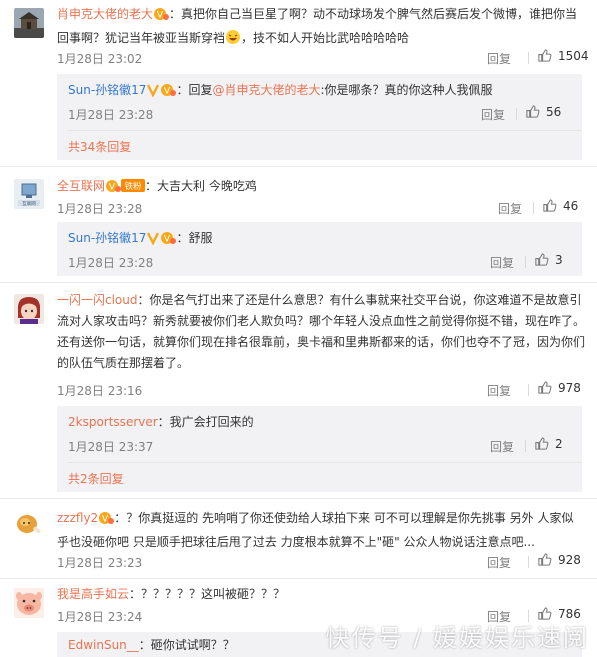 This screenshot has height=657, width=597. Describe the element at coordinates (186, 645) in the screenshot. I see `reply-text: ：砸你试试啊？？` at that location.